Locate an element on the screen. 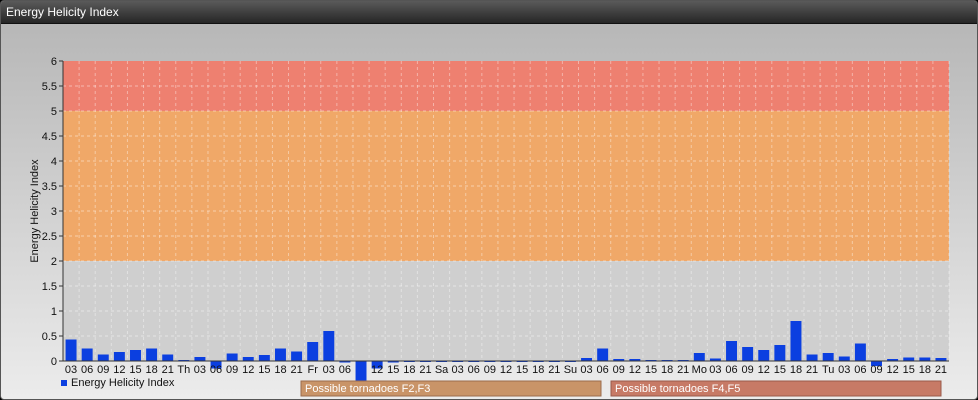  y-tick-label: 2 is located at coordinates (54, 262).